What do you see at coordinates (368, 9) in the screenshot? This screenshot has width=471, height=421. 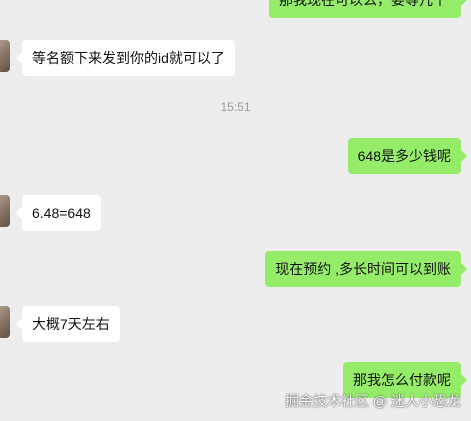 I see `outgoing-message-bubble: 那我现在可以么，要等几个` at bounding box center [368, 9].